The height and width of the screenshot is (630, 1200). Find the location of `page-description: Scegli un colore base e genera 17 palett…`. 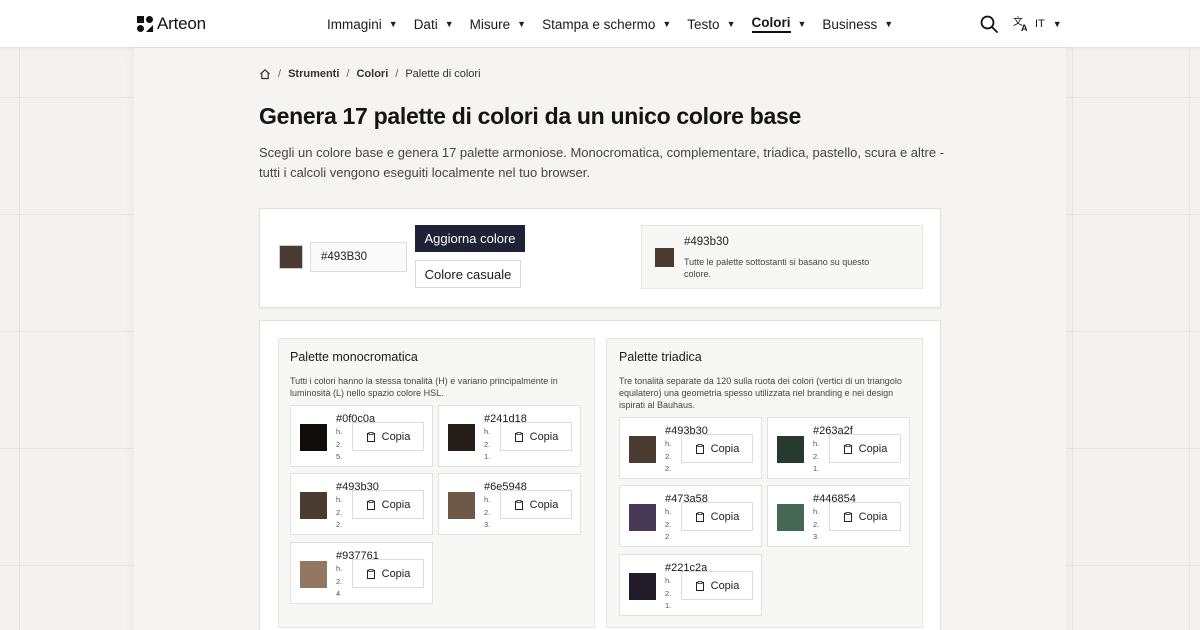

page-description: Scegli un colore base e genera 17 palett… is located at coordinates (602, 162).